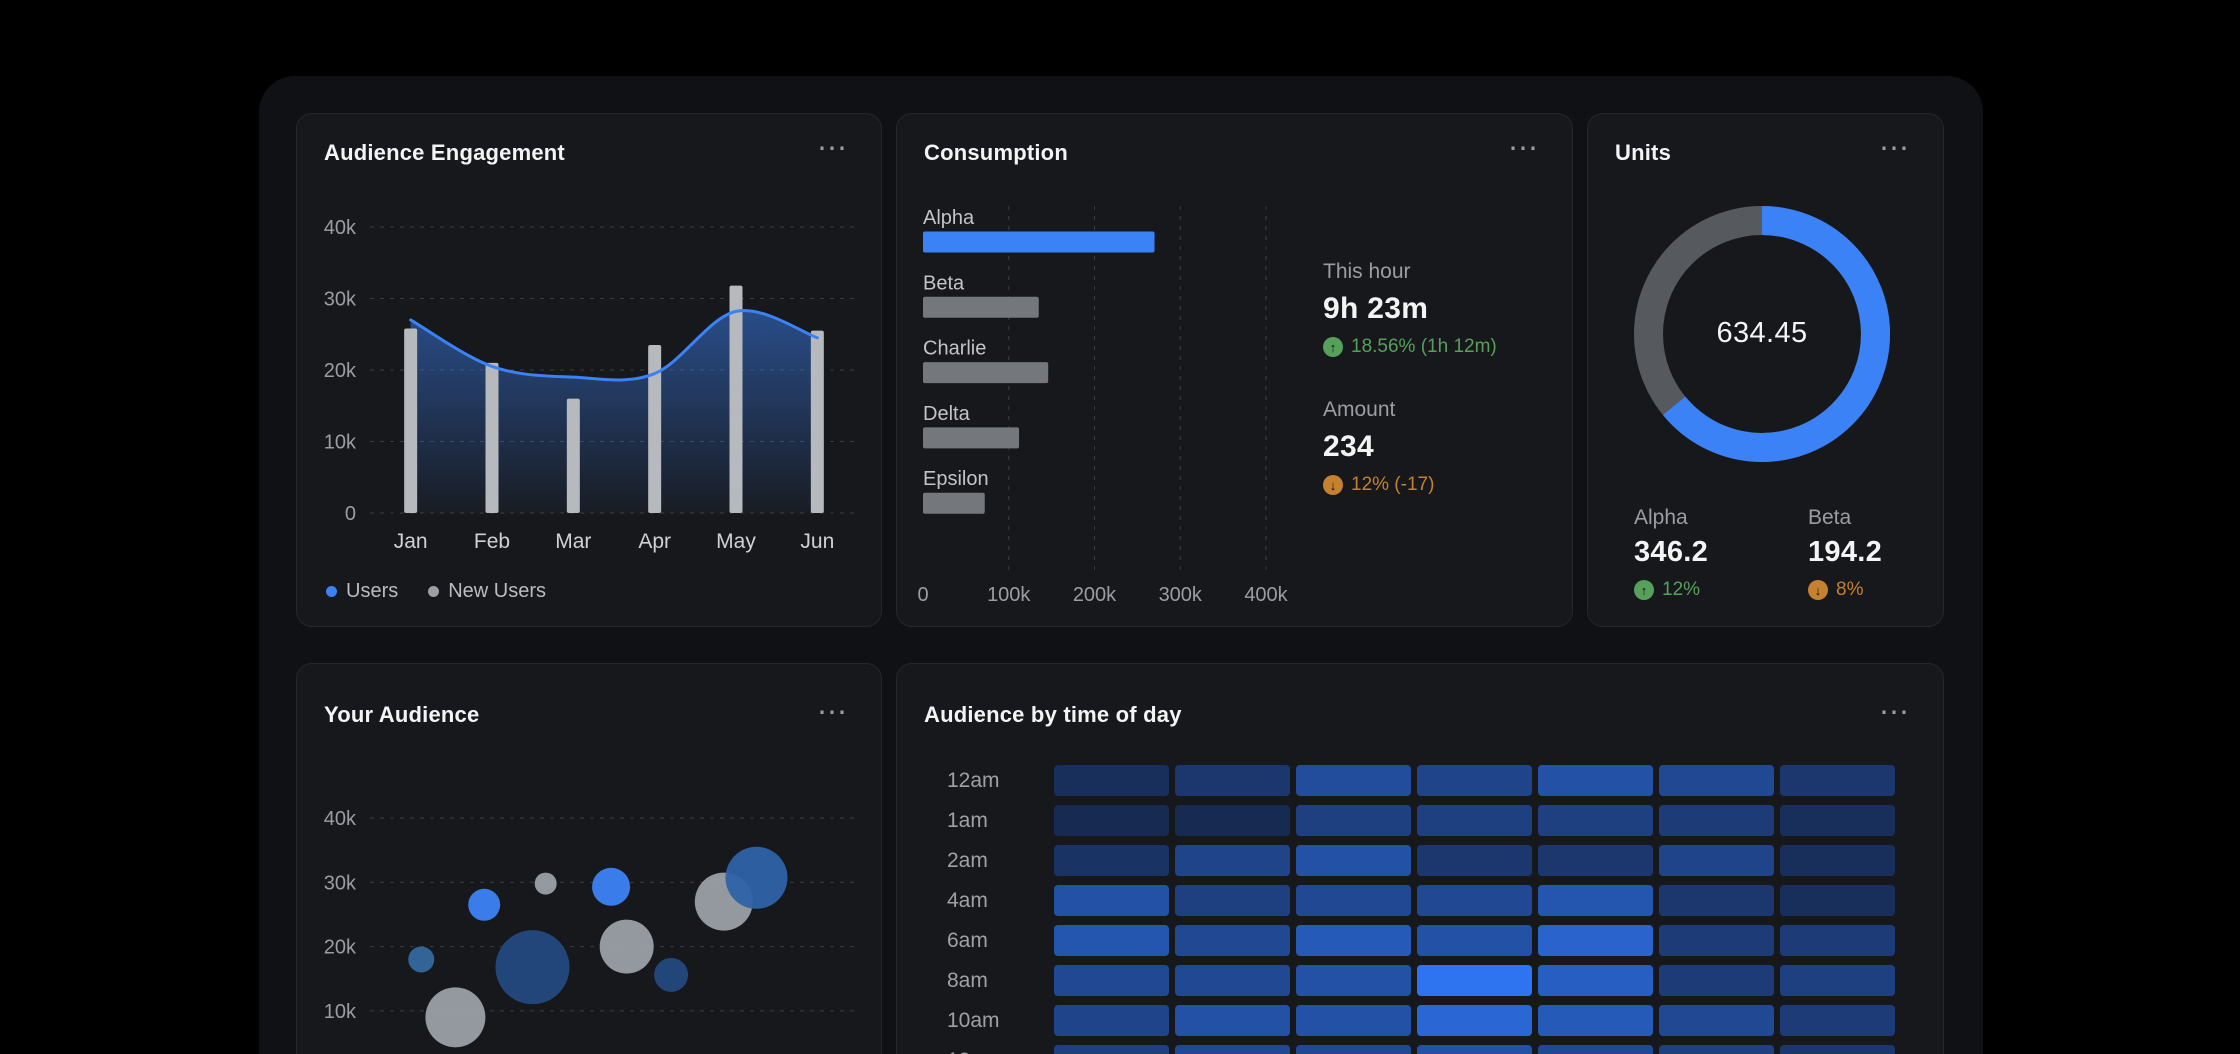 The image size is (2240, 1054). I want to click on heatmap-row-label: 2am, so click(967, 860).